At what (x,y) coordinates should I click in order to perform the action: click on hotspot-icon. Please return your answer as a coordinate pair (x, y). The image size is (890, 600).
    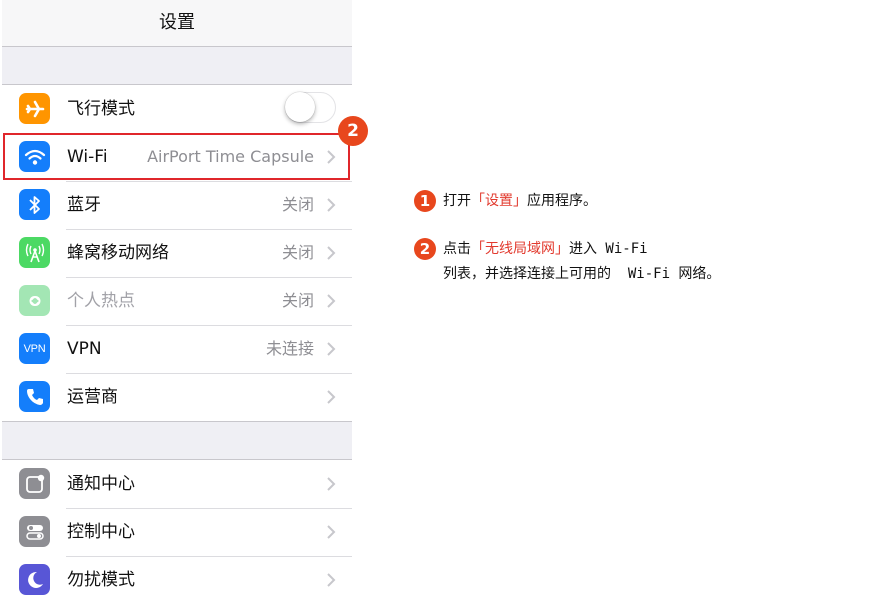
    Looking at the image, I should click on (34, 300).